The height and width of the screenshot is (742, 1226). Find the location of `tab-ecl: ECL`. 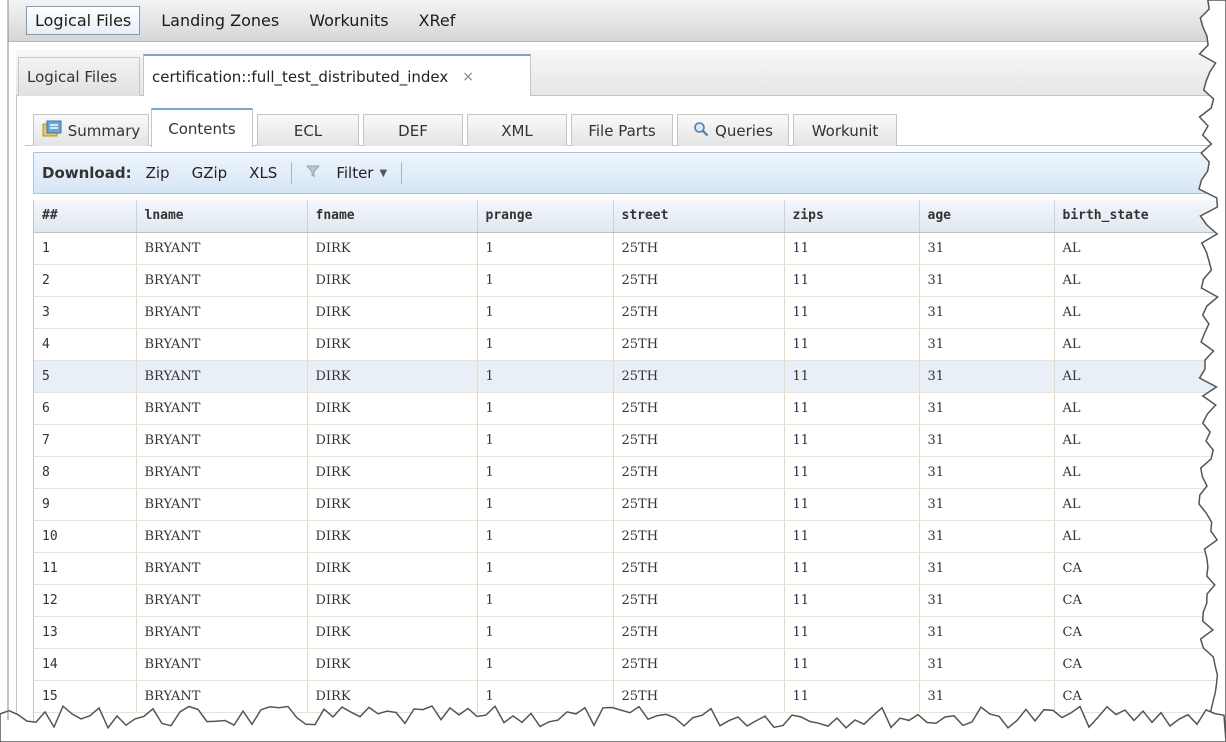

tab-ecl: ECL is located at coordinates (308, 130).